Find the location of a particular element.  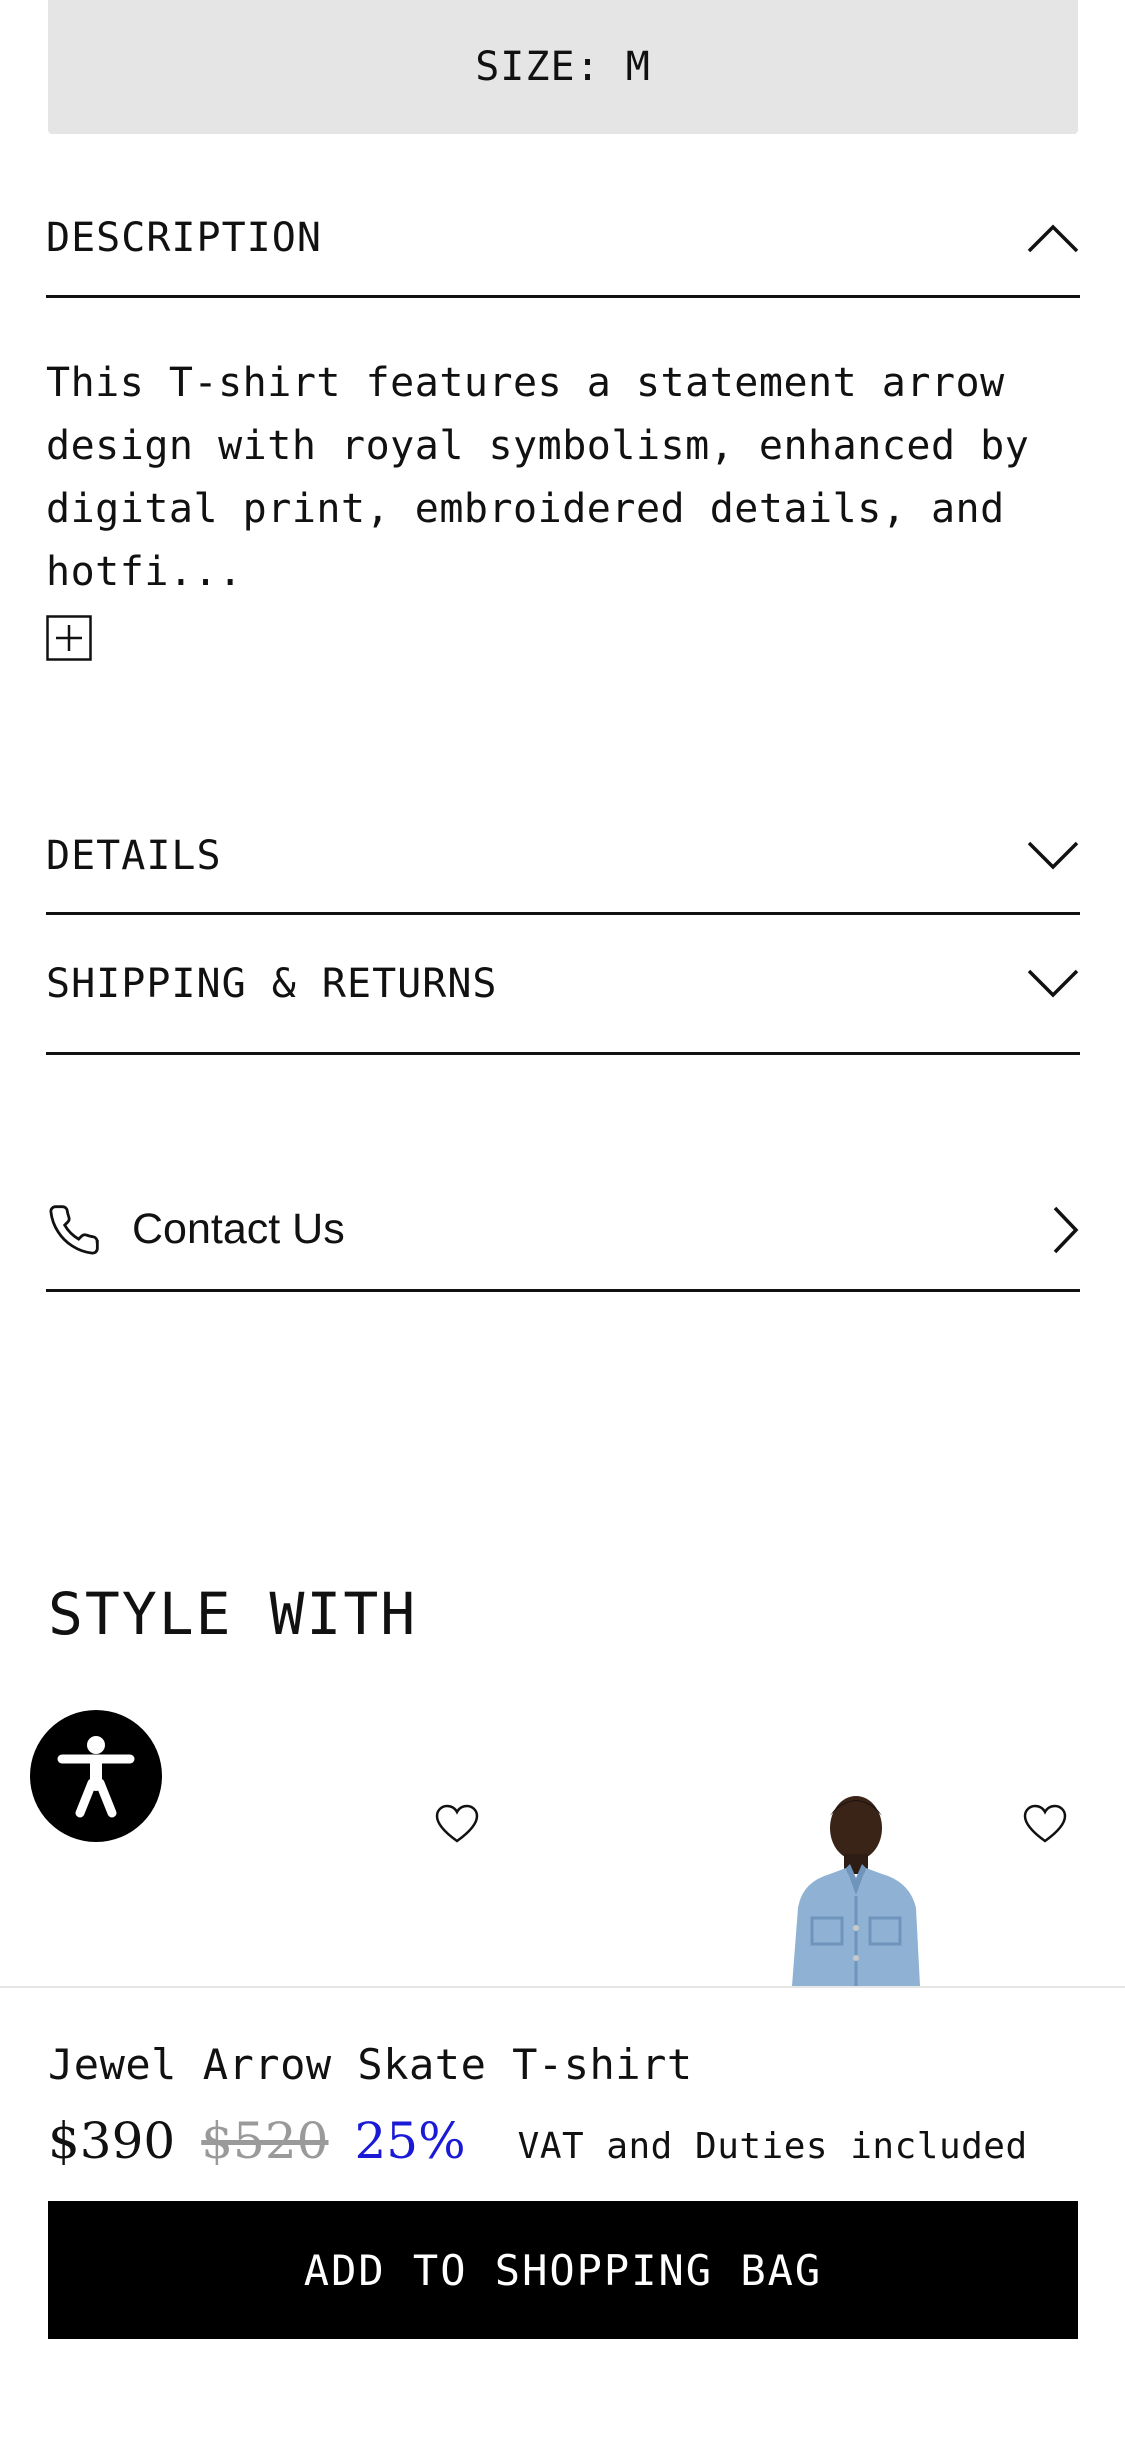

contact-us-label: Contact Us is located at coordinates (238, 1229).